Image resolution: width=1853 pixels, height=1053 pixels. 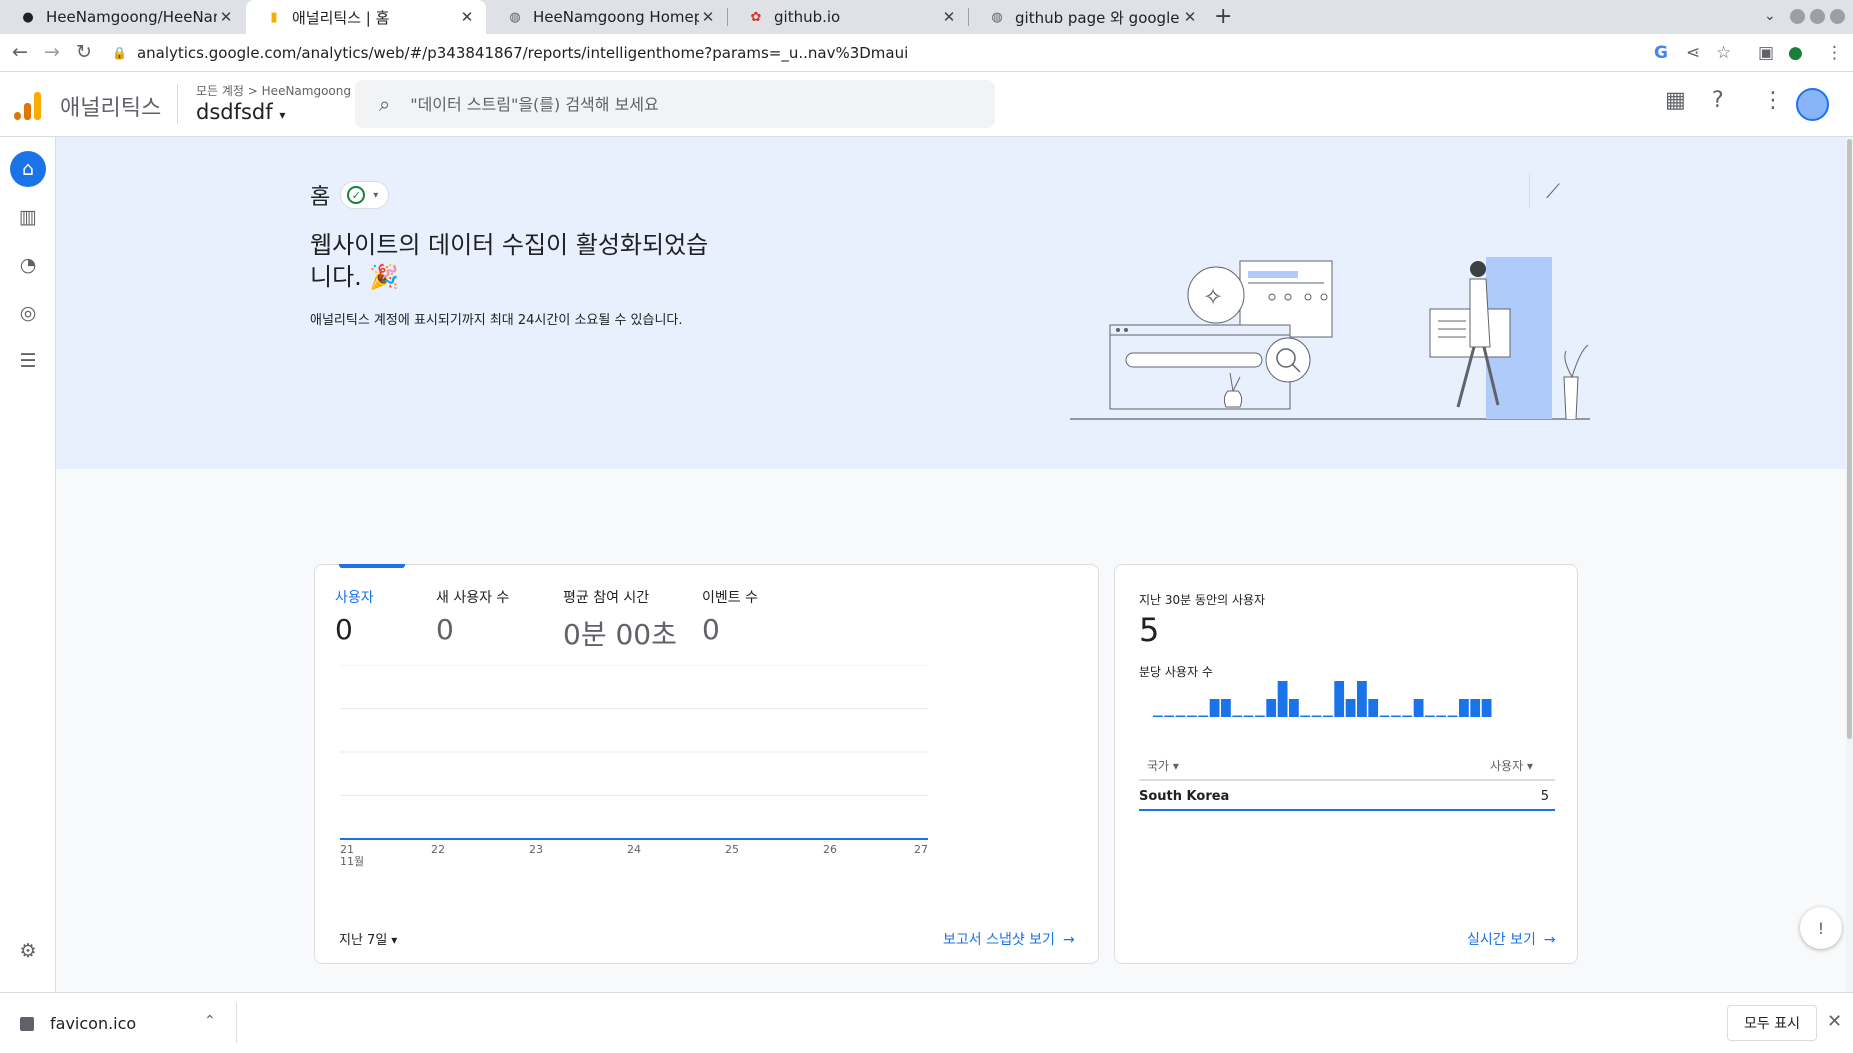 What do you see at coordinates (1693, 53) in the screenshot?
I see `share-icon: ⋖` at bounding box center [1693, 53].